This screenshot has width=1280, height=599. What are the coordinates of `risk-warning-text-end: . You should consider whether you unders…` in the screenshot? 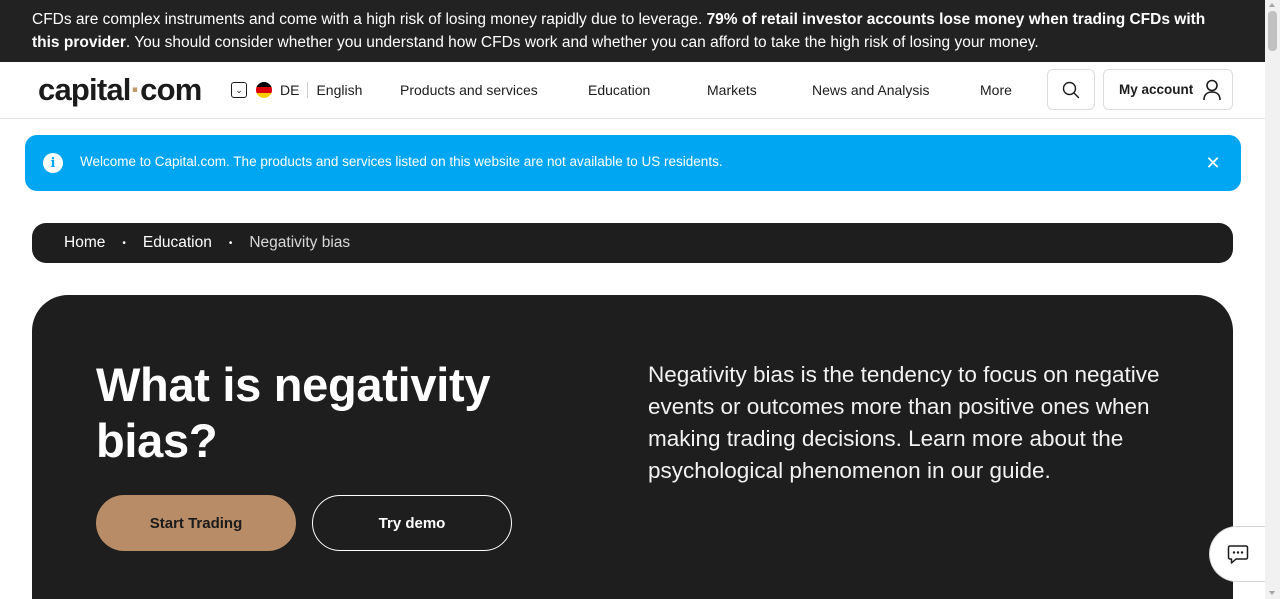 It's located at (582, 42).